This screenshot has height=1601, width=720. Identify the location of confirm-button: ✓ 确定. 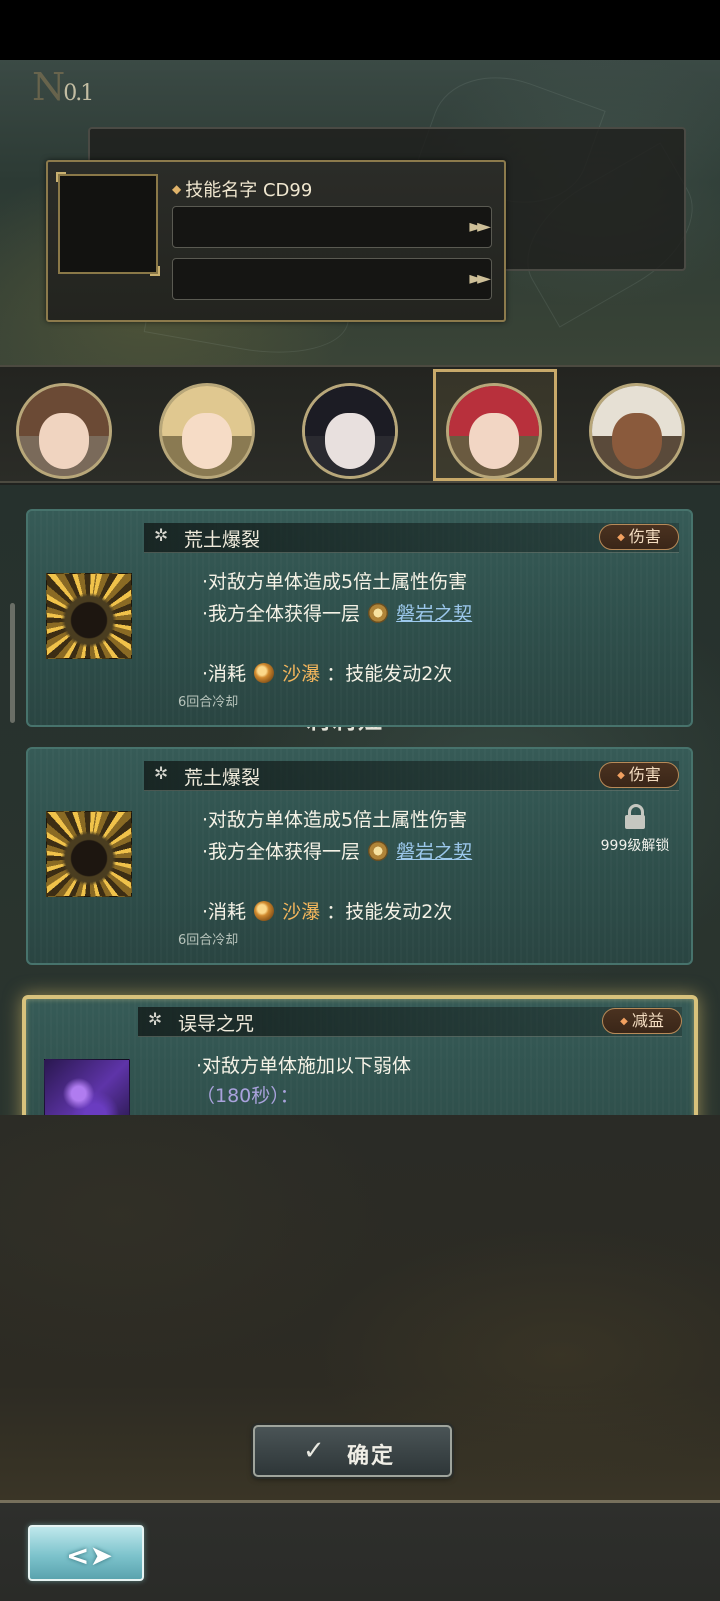
(352, 1451).